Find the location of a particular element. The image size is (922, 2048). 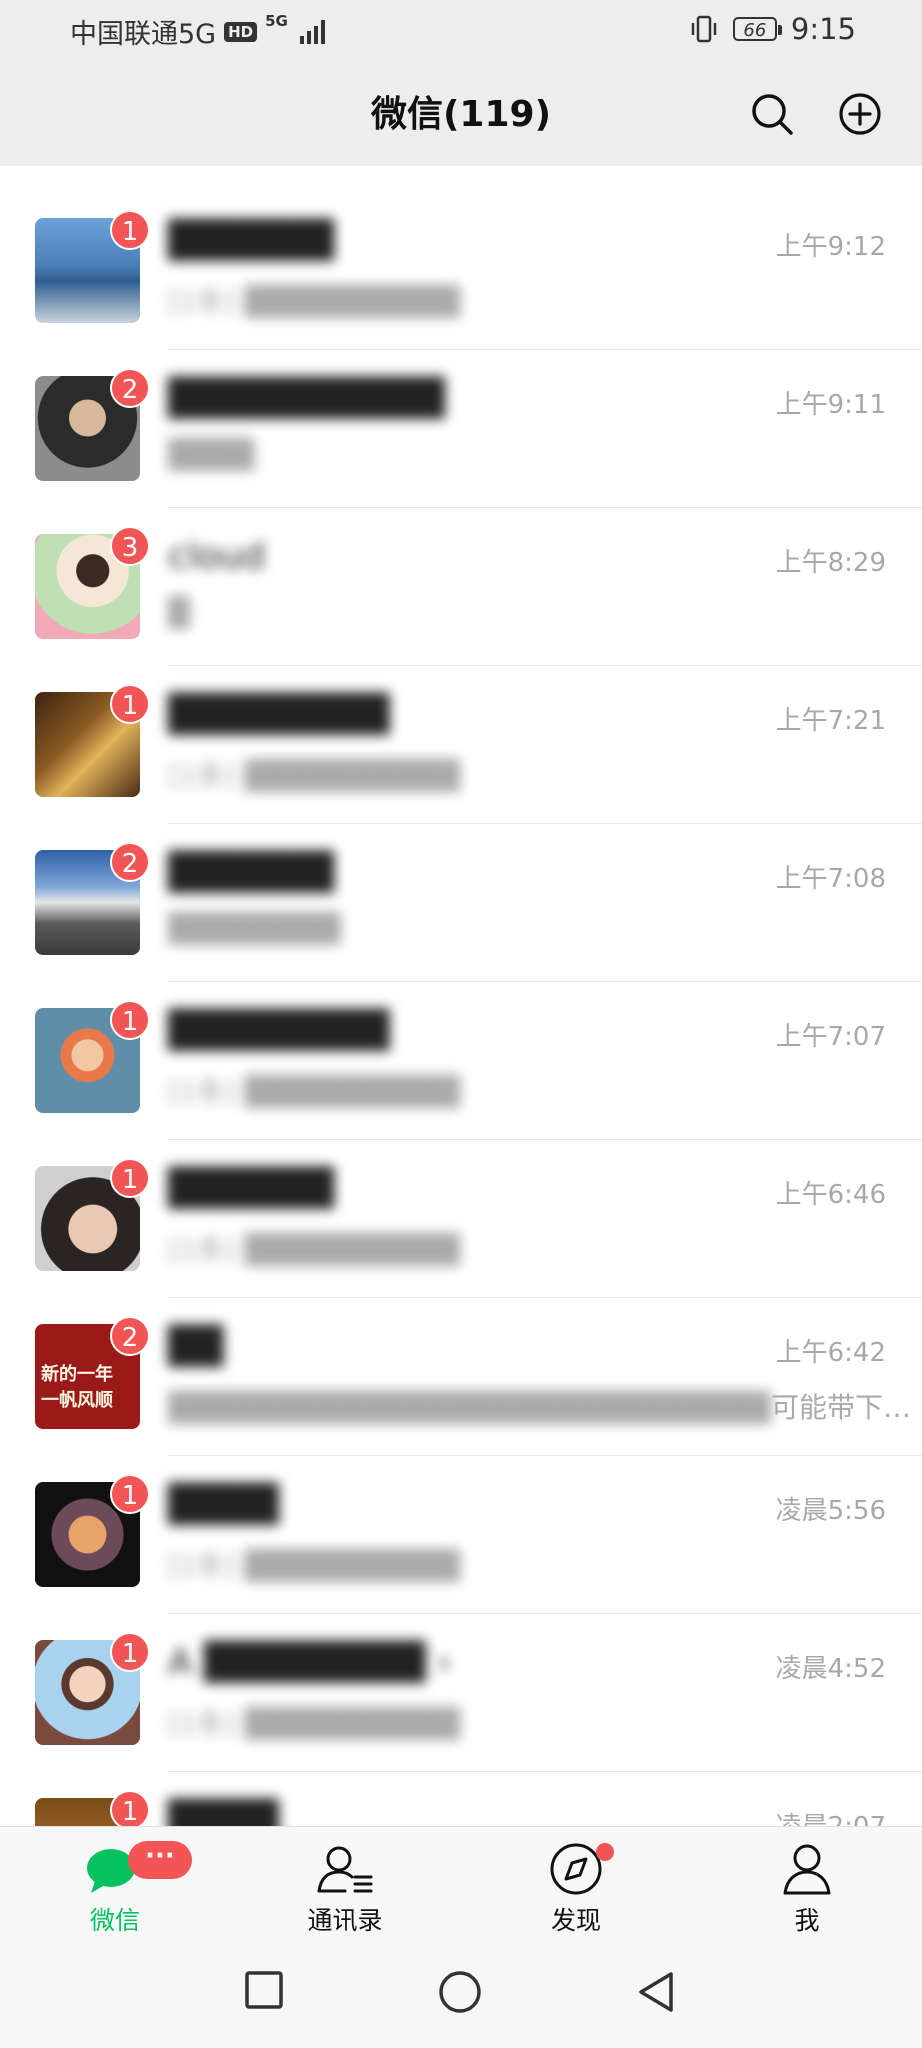

clock: 9:15 is located at coordinates (823, 29).